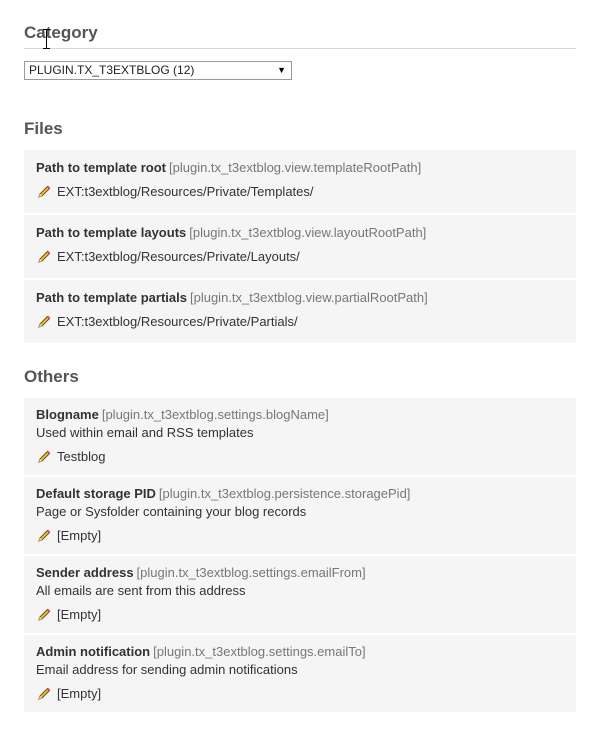  Describe the element at coordinates (300, 36) in the screenshot. I see `category-heading: Category` at that location.